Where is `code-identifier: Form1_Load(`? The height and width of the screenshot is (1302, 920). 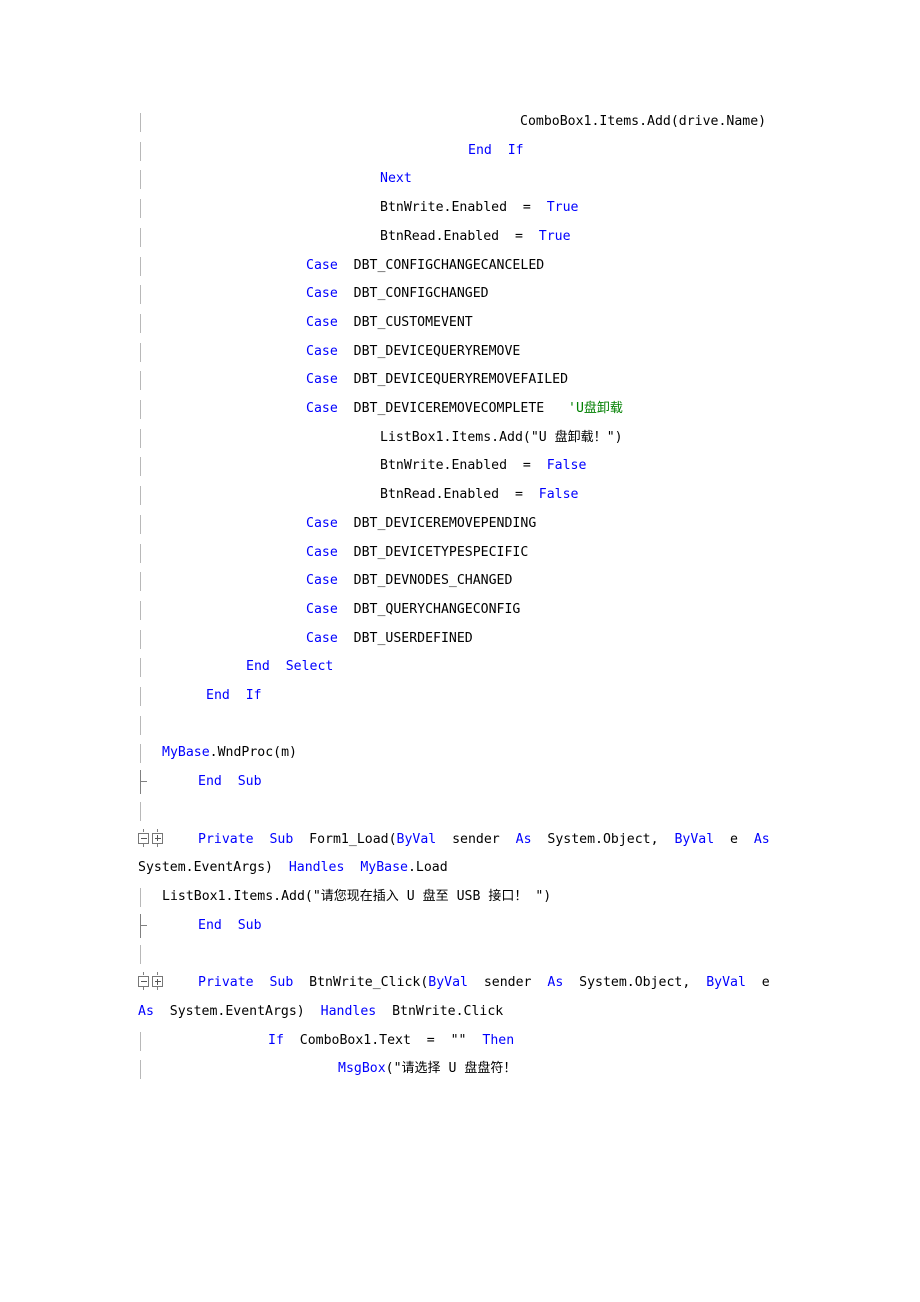 code-identifier: Form1_Load( is located at coordinates (345, 839).